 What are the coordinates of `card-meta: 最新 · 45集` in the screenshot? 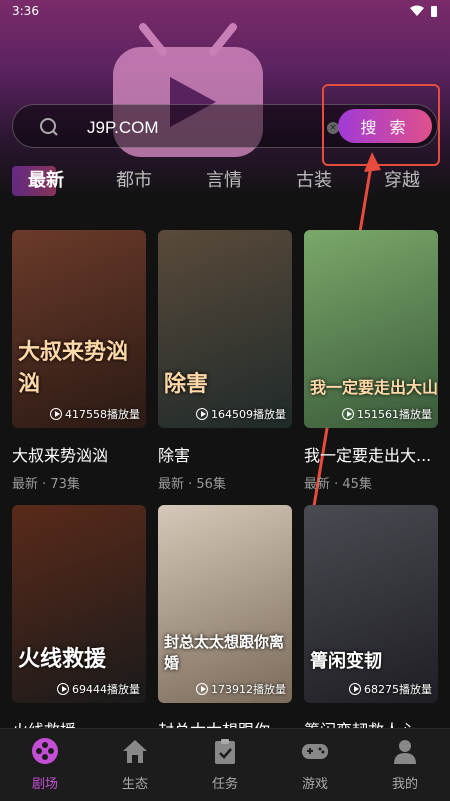 It's located at (338, 484).